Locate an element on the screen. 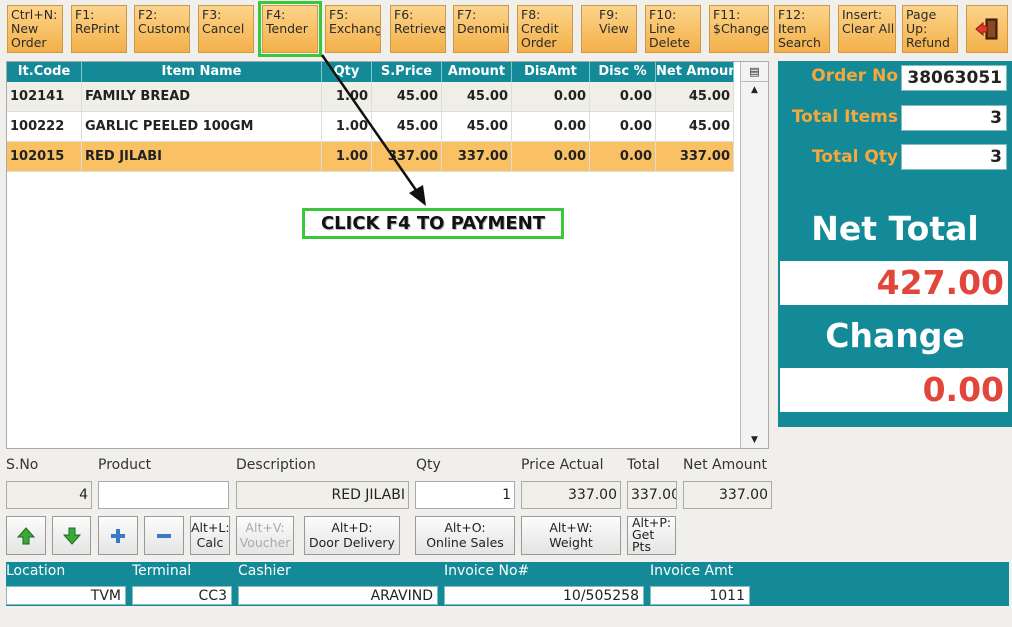 This screenshot has height=627, width=1012. cell-name: GARLIC PEELED 100GM is located at coordinates (202, 126).